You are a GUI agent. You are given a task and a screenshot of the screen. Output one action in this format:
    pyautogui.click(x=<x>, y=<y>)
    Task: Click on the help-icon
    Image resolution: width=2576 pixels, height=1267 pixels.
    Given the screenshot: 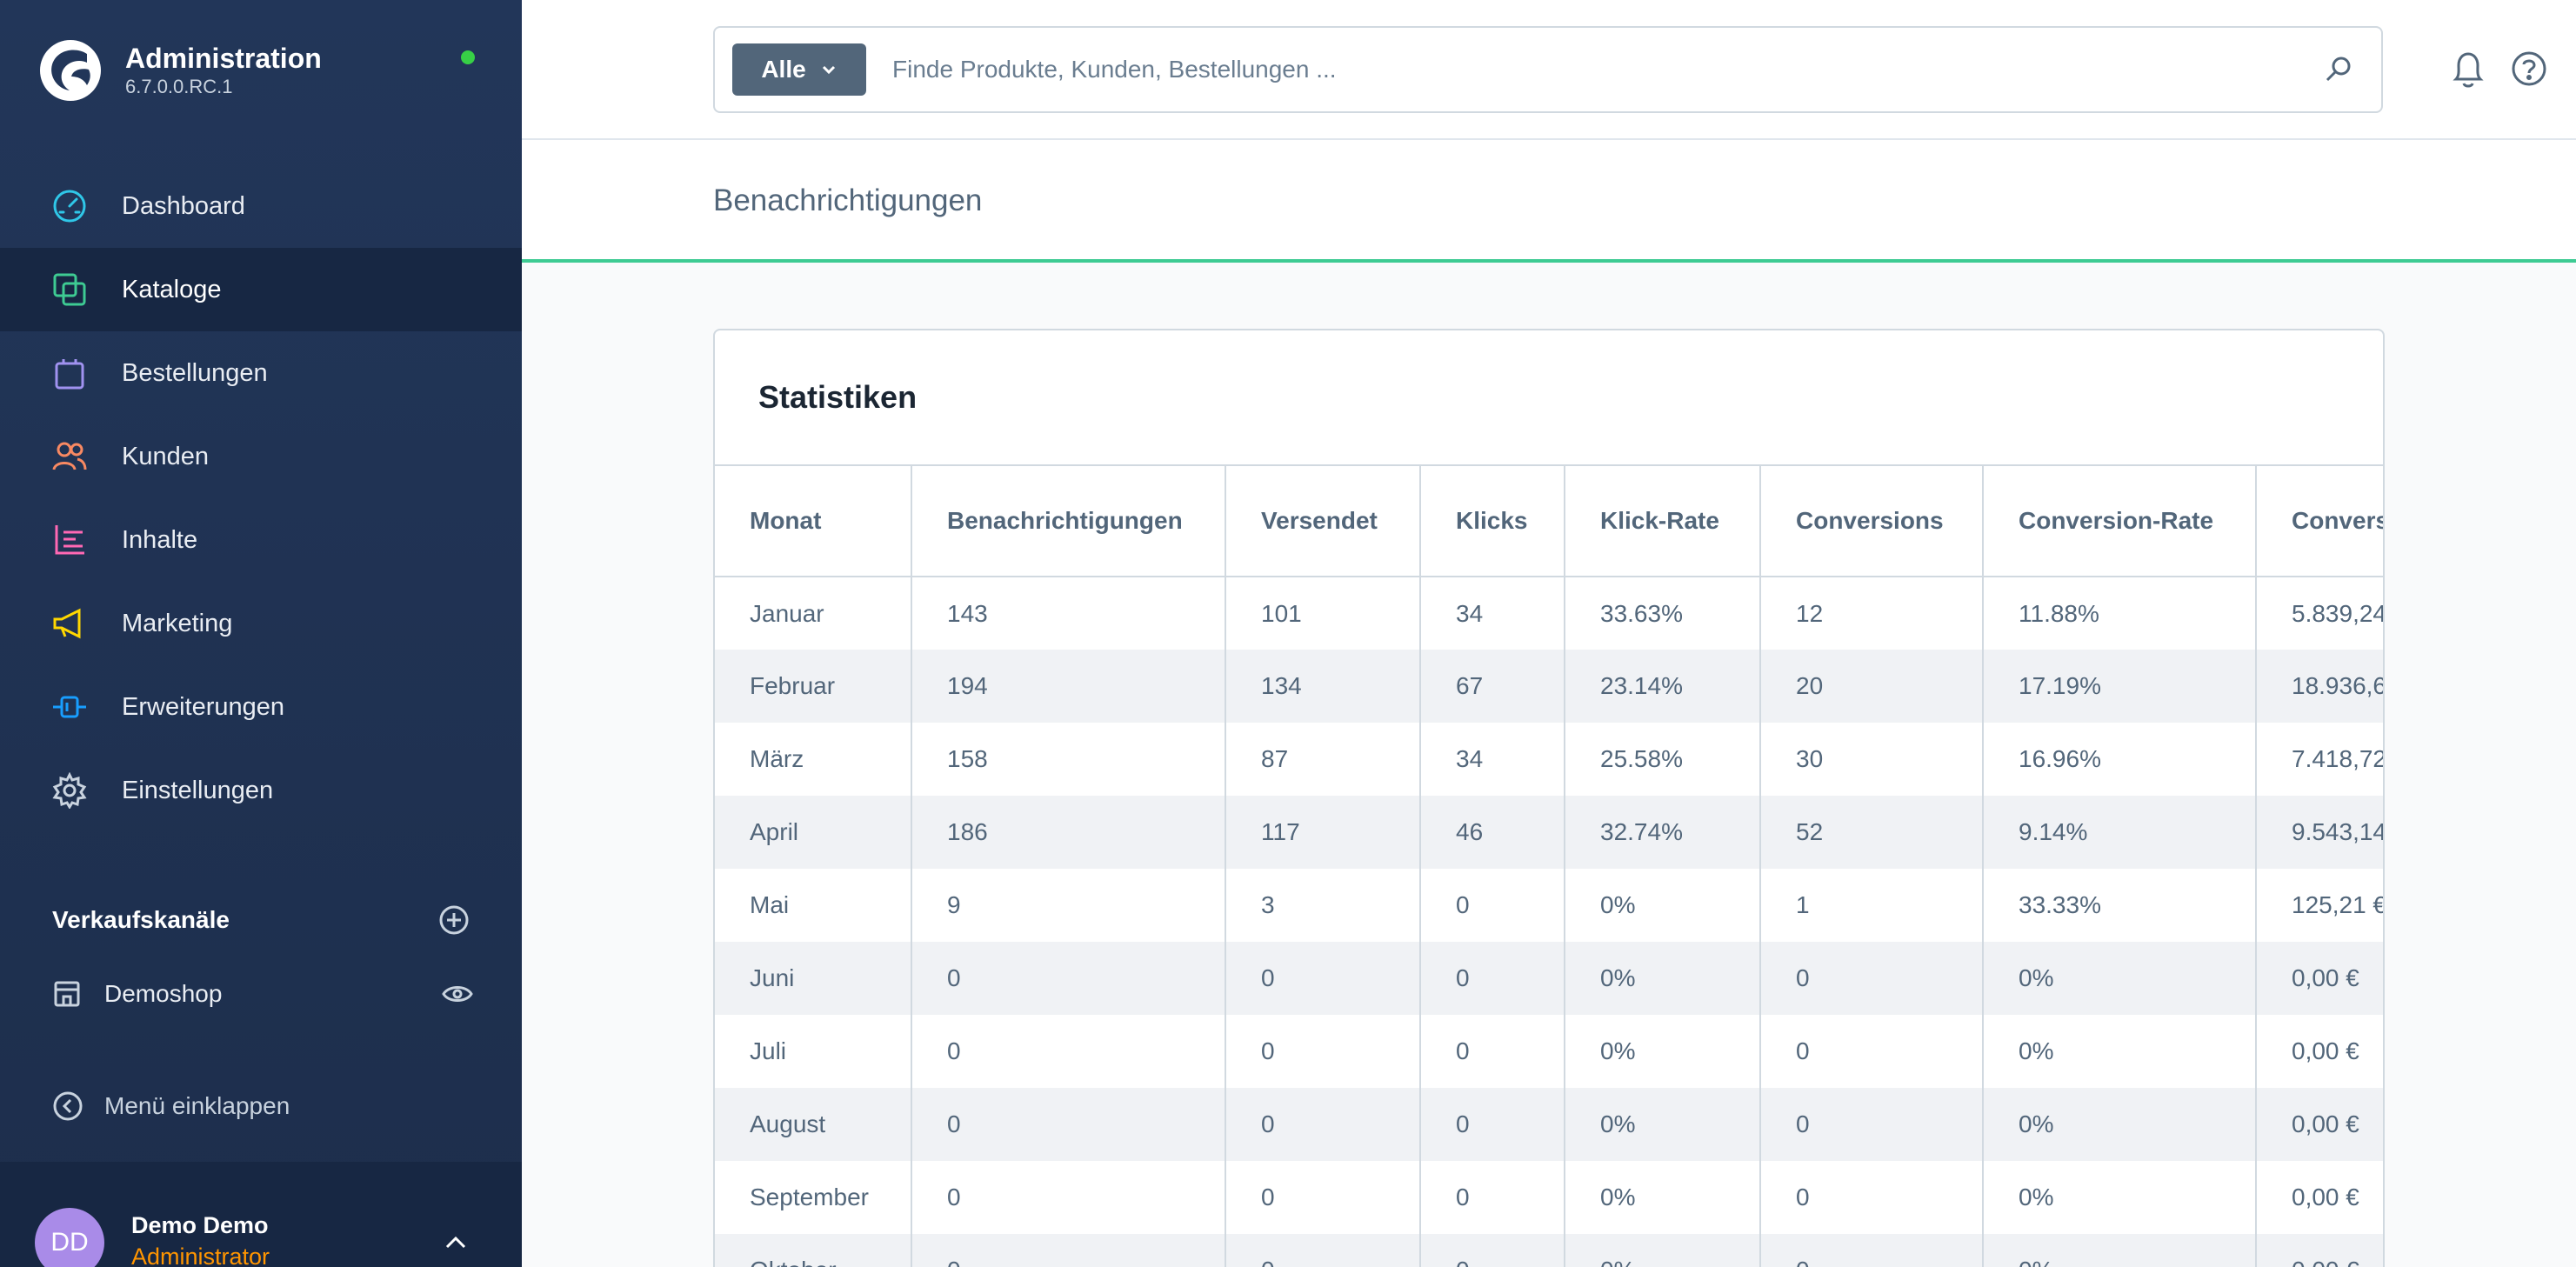 What is the action you would take?
    pyautogui.click(x=2529, y=69)
    